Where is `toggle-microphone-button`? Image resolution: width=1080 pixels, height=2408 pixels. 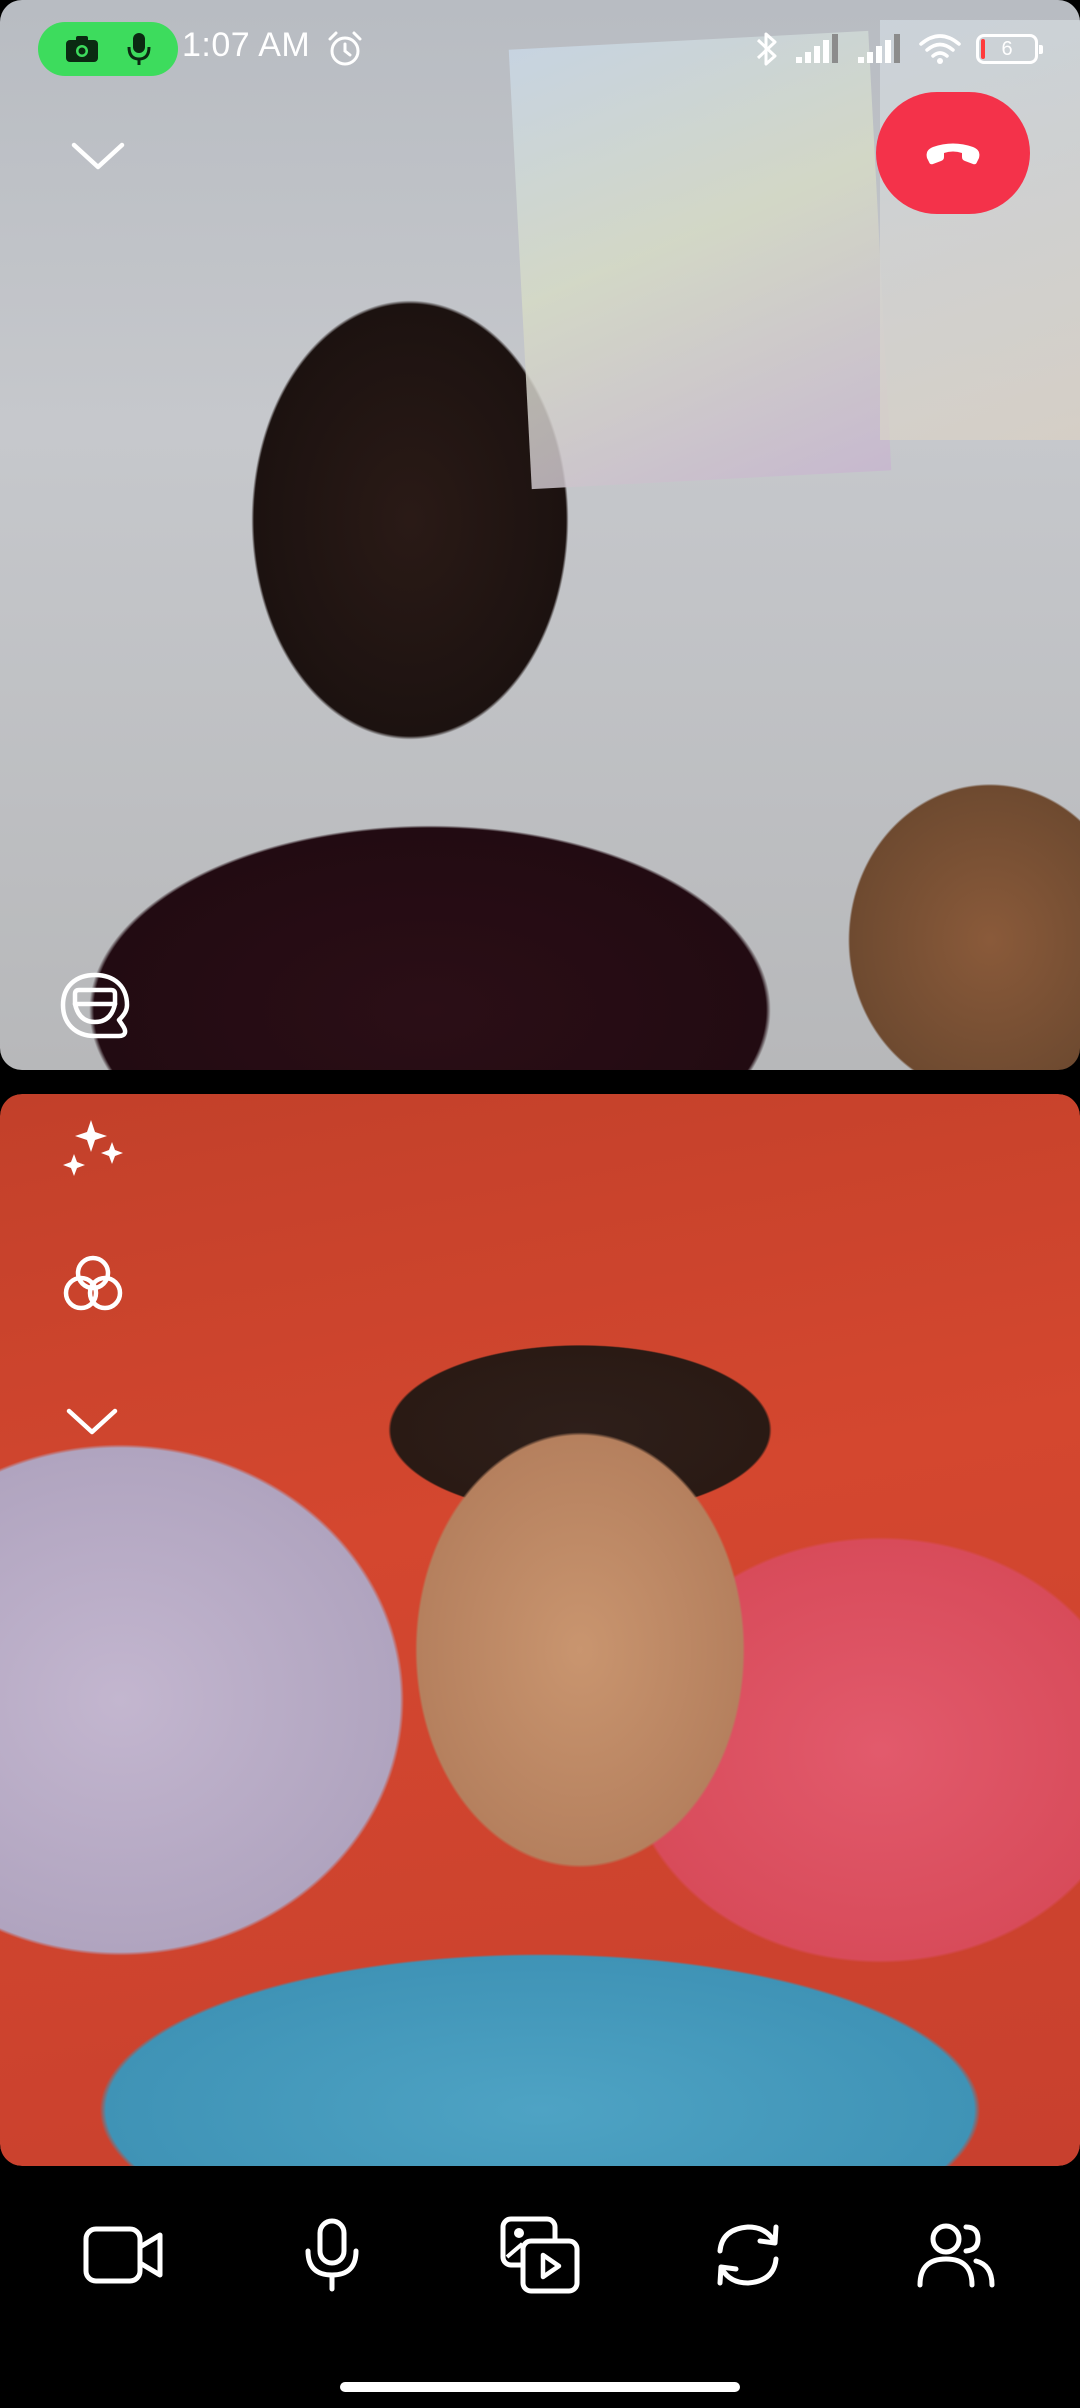 toggle-microphone-button is located at coordinates (332, 2255).